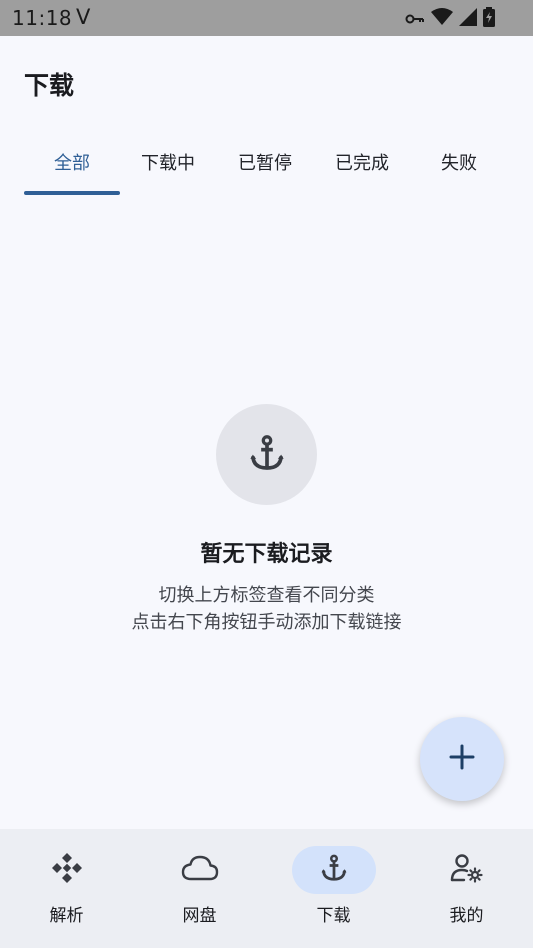  Describe the element at coordinates (459, 165) in the screenshot. I see `tab-failed: 失败` at that location.